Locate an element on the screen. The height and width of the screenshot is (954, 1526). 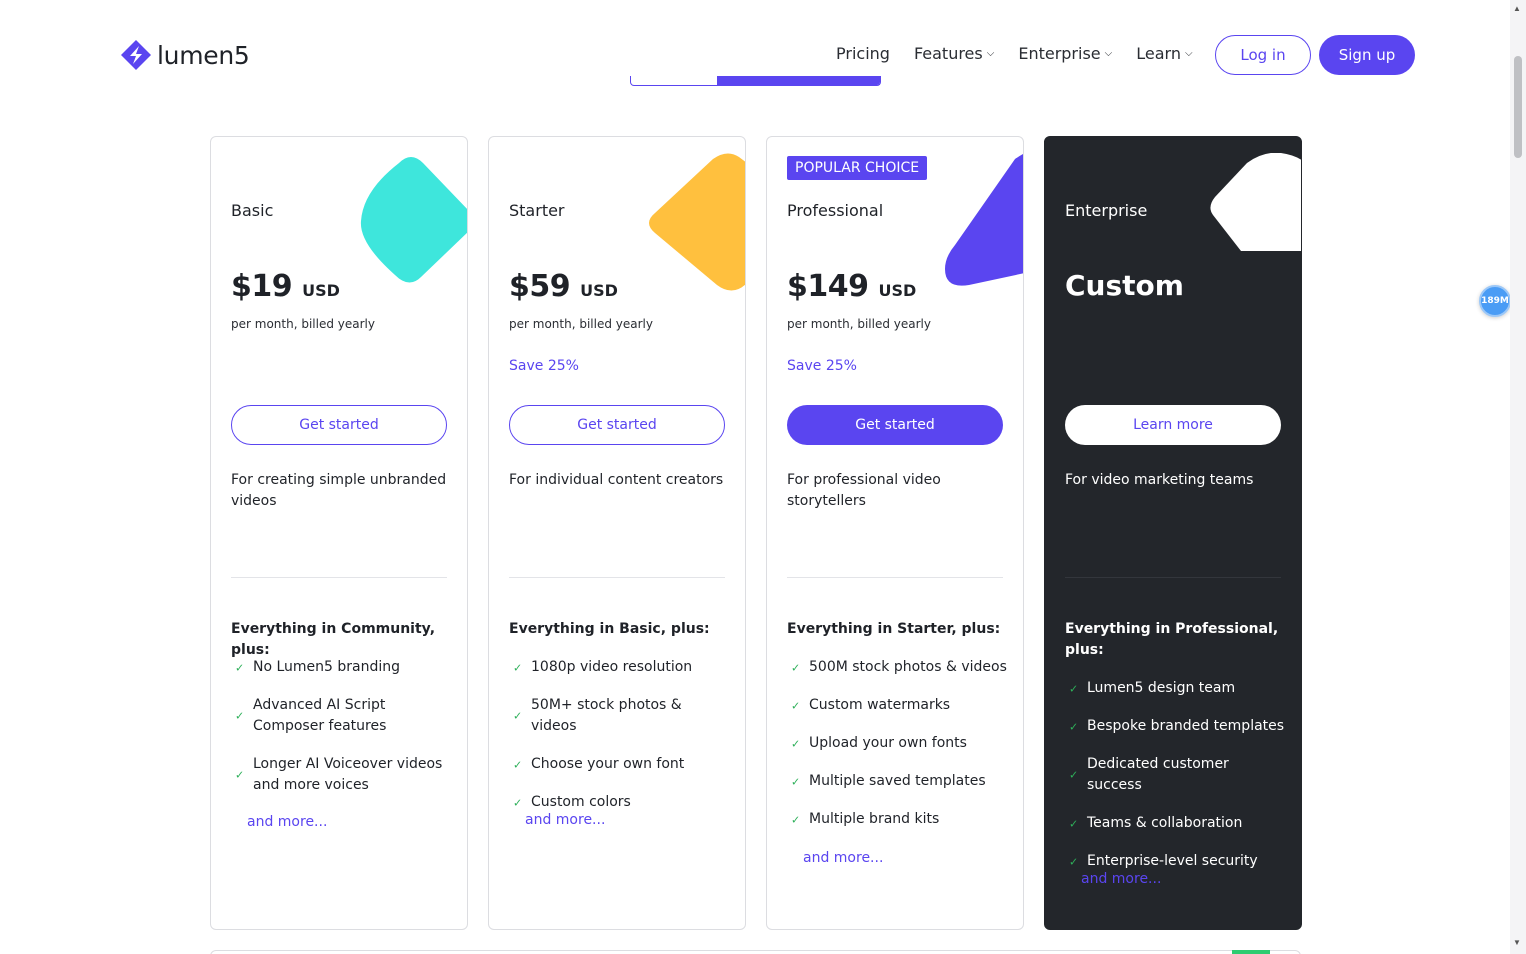
feature-item: ✓ Multiple saved templates is located at coordinates (897, 781).